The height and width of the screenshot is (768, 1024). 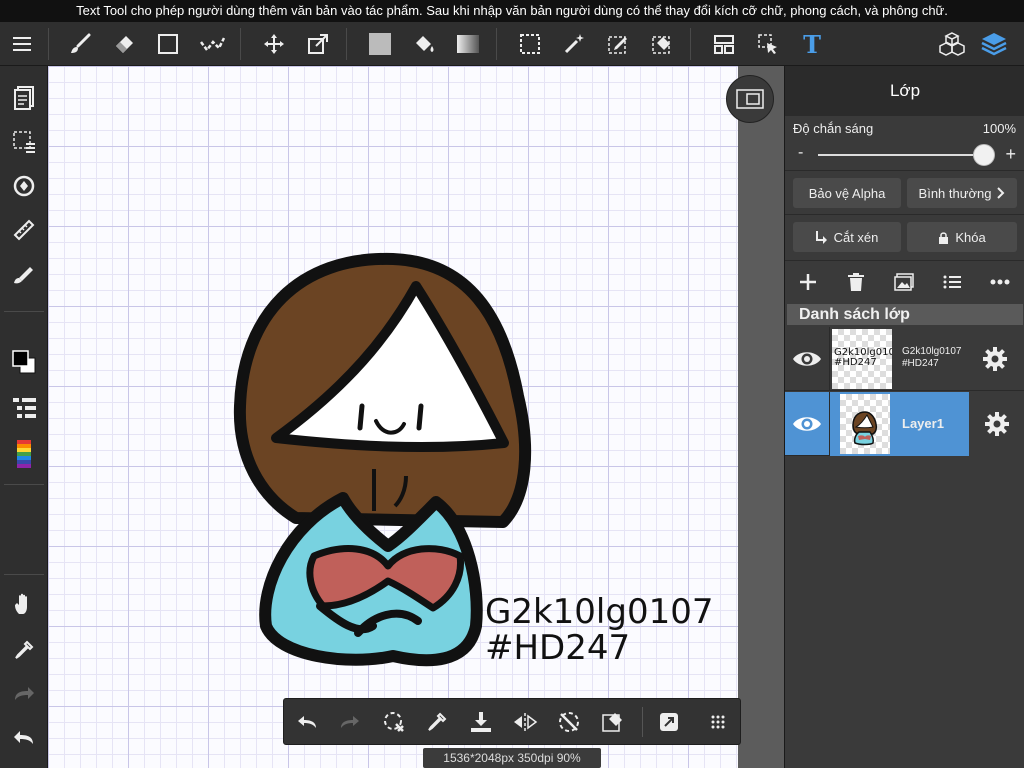 I want to click on eraser-icon, so click(x=124, y=44).